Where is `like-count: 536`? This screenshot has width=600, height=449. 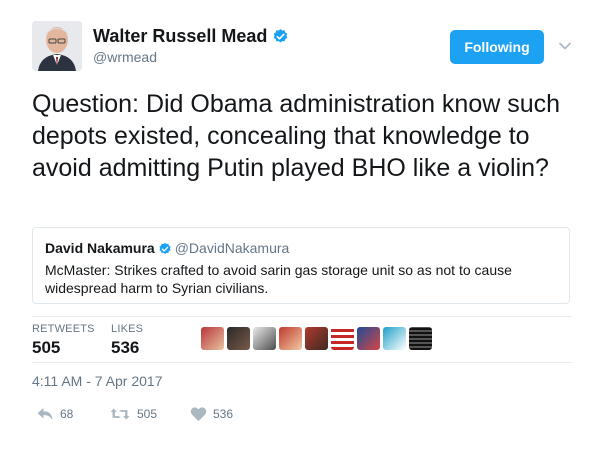
like-count: 536 is located at coordinates (223, 413).